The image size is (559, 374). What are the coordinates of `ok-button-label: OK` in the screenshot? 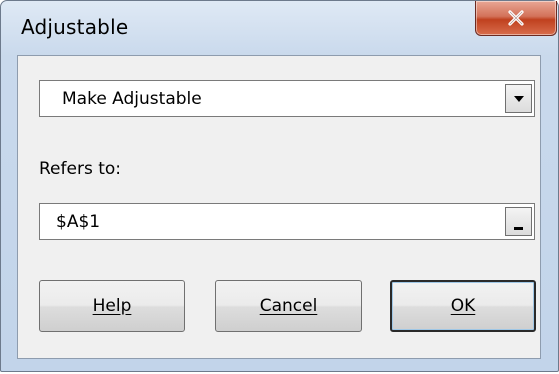 It's located at (463, 306).